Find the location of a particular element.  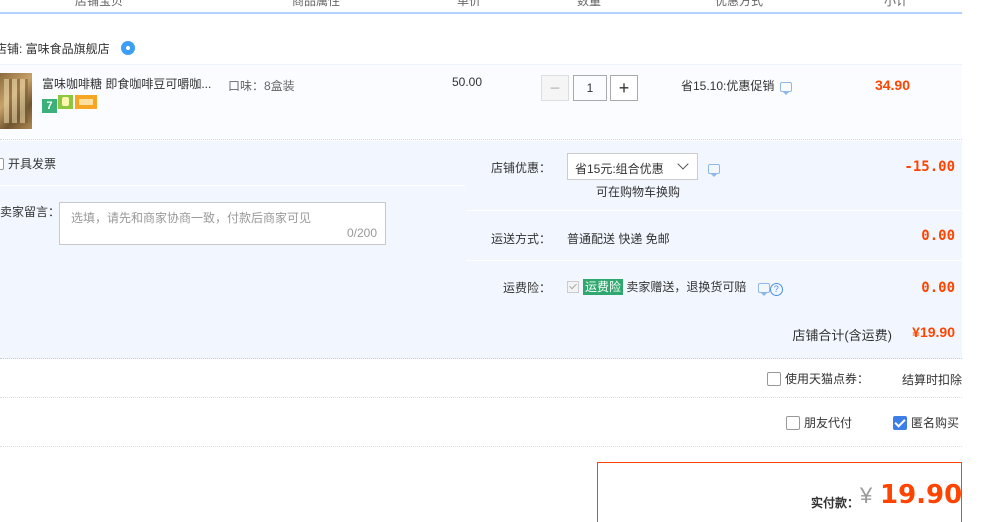

unit-price: 50.00 is located at coordinates (467, 82).